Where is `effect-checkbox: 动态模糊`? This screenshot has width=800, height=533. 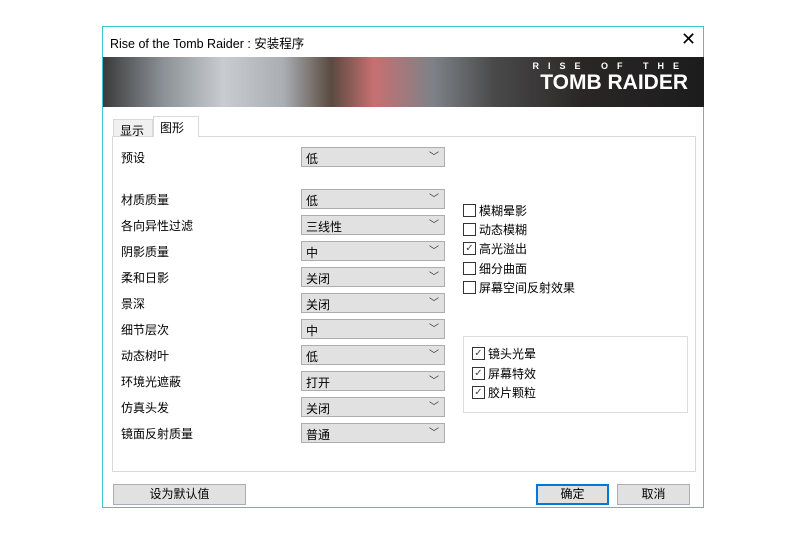 effect-checkbox: 动态模糊 is located at coordinates (495, 229).